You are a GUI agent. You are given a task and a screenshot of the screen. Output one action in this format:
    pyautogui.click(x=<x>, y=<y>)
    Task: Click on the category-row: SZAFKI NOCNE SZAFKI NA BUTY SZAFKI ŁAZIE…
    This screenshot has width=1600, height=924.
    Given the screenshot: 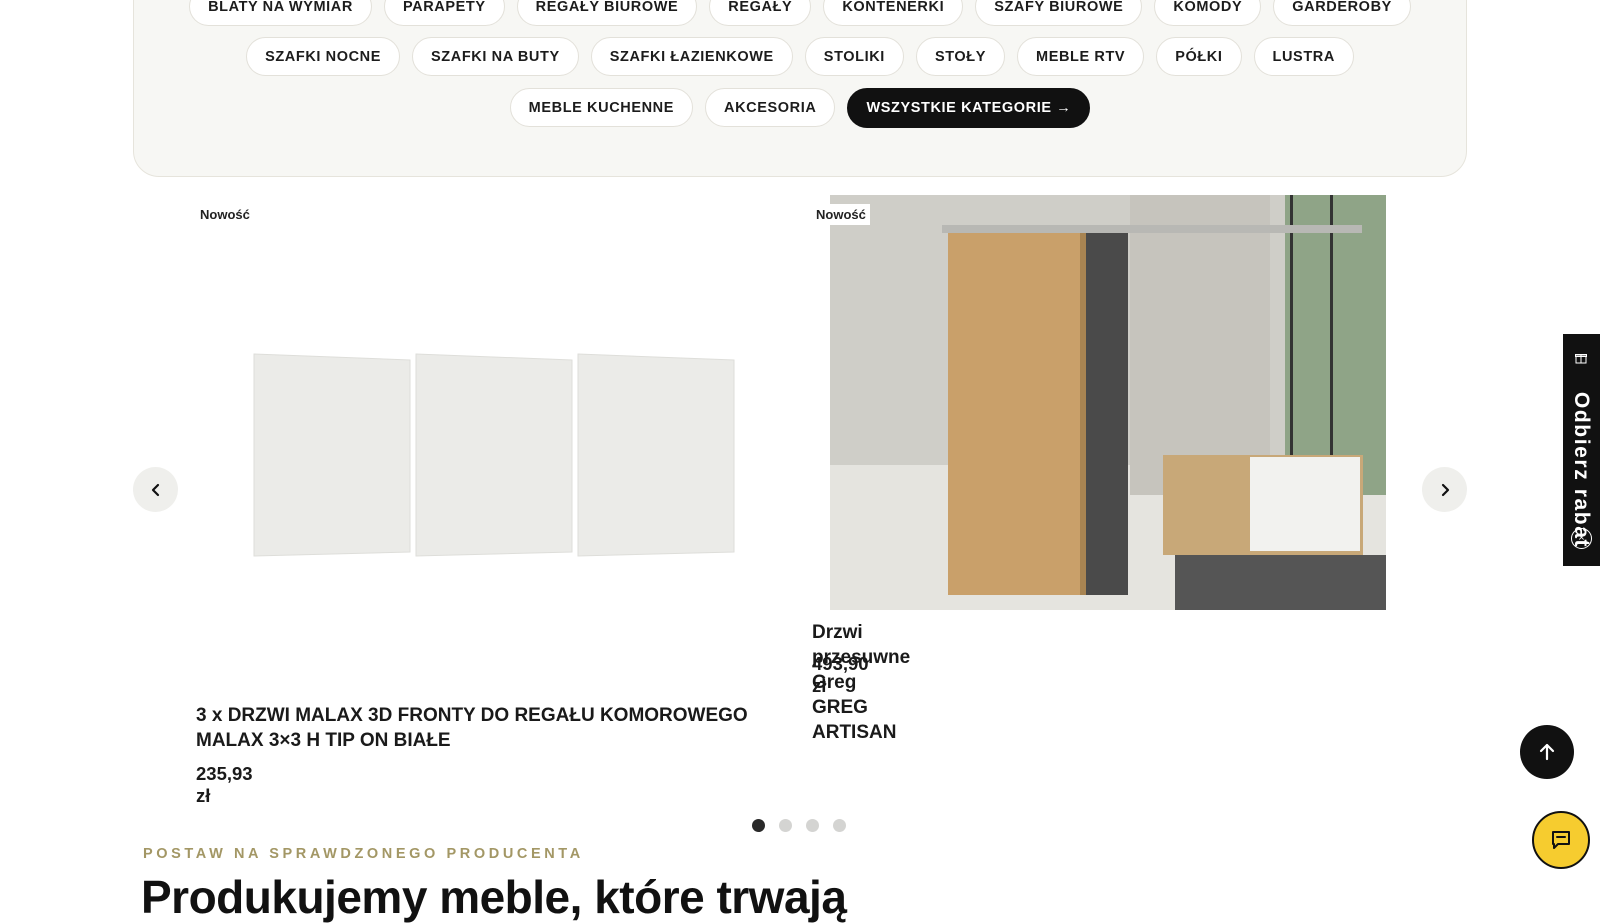 What is the action you would take?
    pyautogui.click(x=800, y=56)
    